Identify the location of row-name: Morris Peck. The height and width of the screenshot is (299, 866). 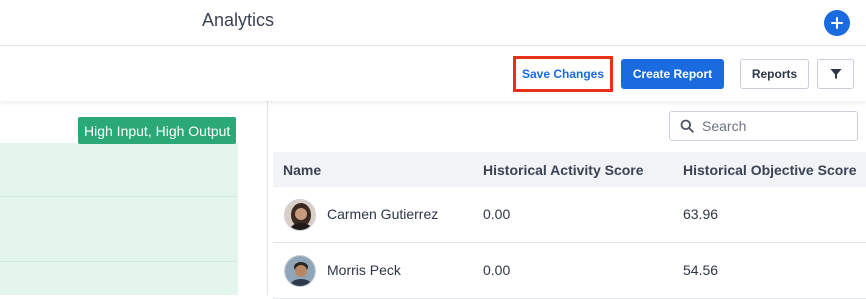
(364, 270).